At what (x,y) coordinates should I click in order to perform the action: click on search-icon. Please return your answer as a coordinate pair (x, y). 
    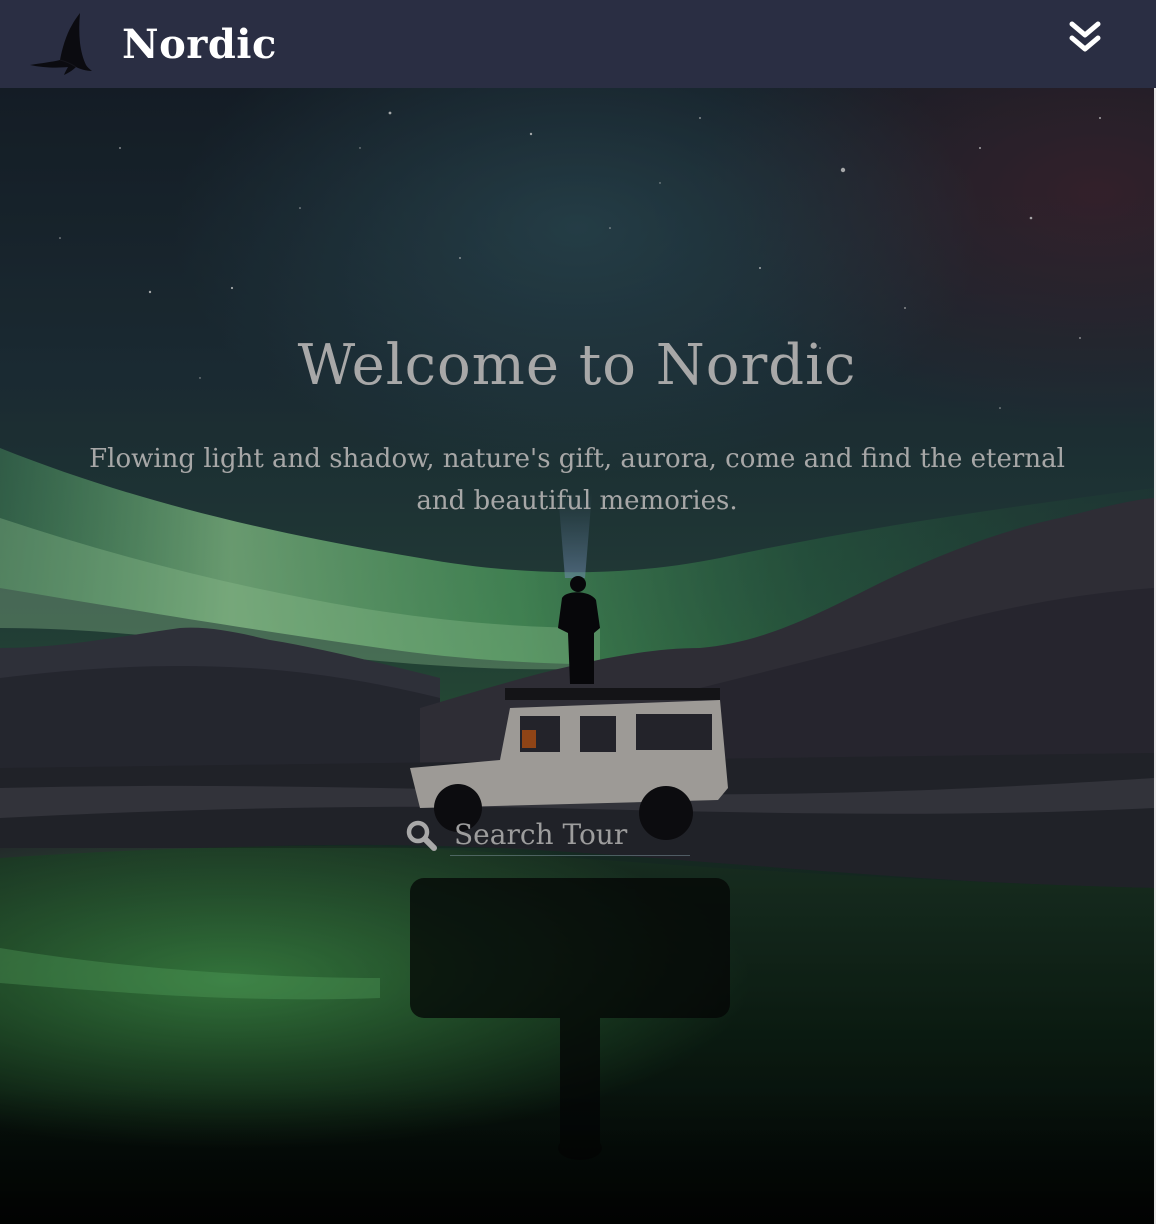
    Looking at the image, I should click on (421, 835).